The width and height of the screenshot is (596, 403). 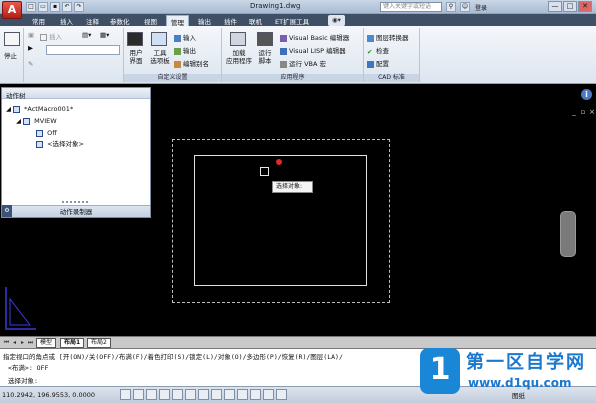 I want to click on palette-settings-icon: ⚙, so click(x=7, y=211).